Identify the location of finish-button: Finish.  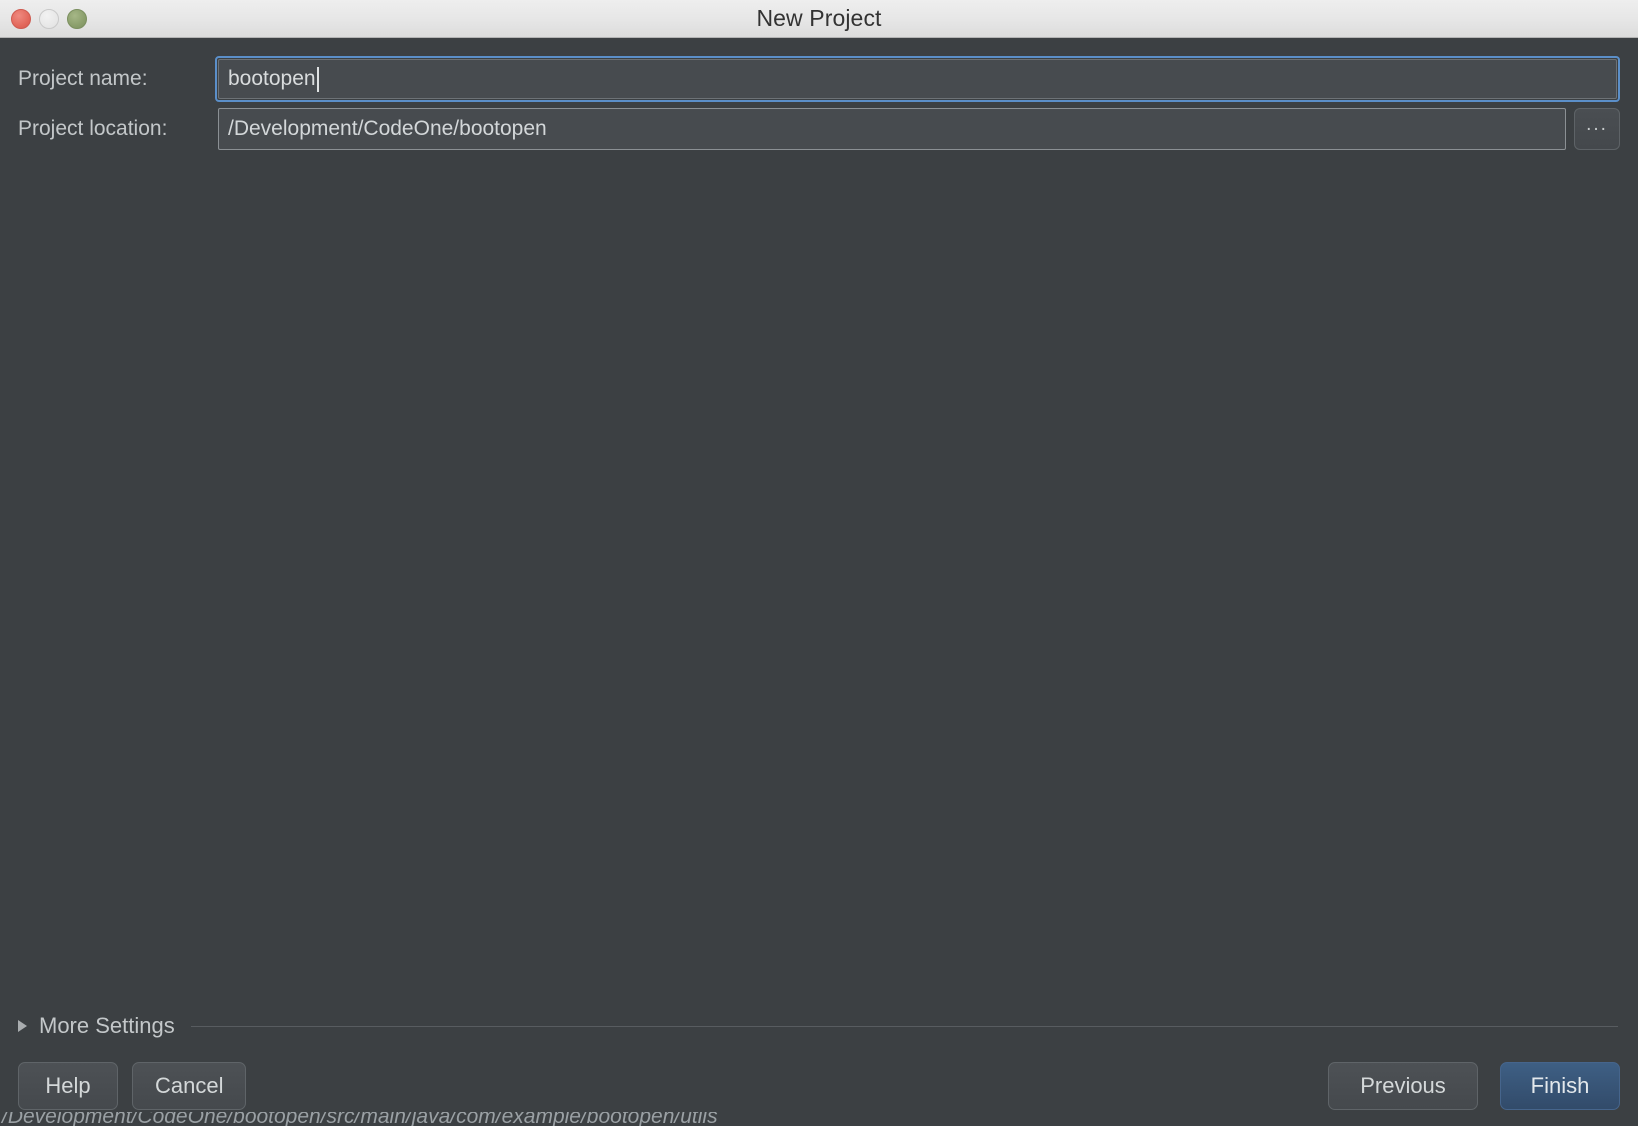
(1560, 1086).